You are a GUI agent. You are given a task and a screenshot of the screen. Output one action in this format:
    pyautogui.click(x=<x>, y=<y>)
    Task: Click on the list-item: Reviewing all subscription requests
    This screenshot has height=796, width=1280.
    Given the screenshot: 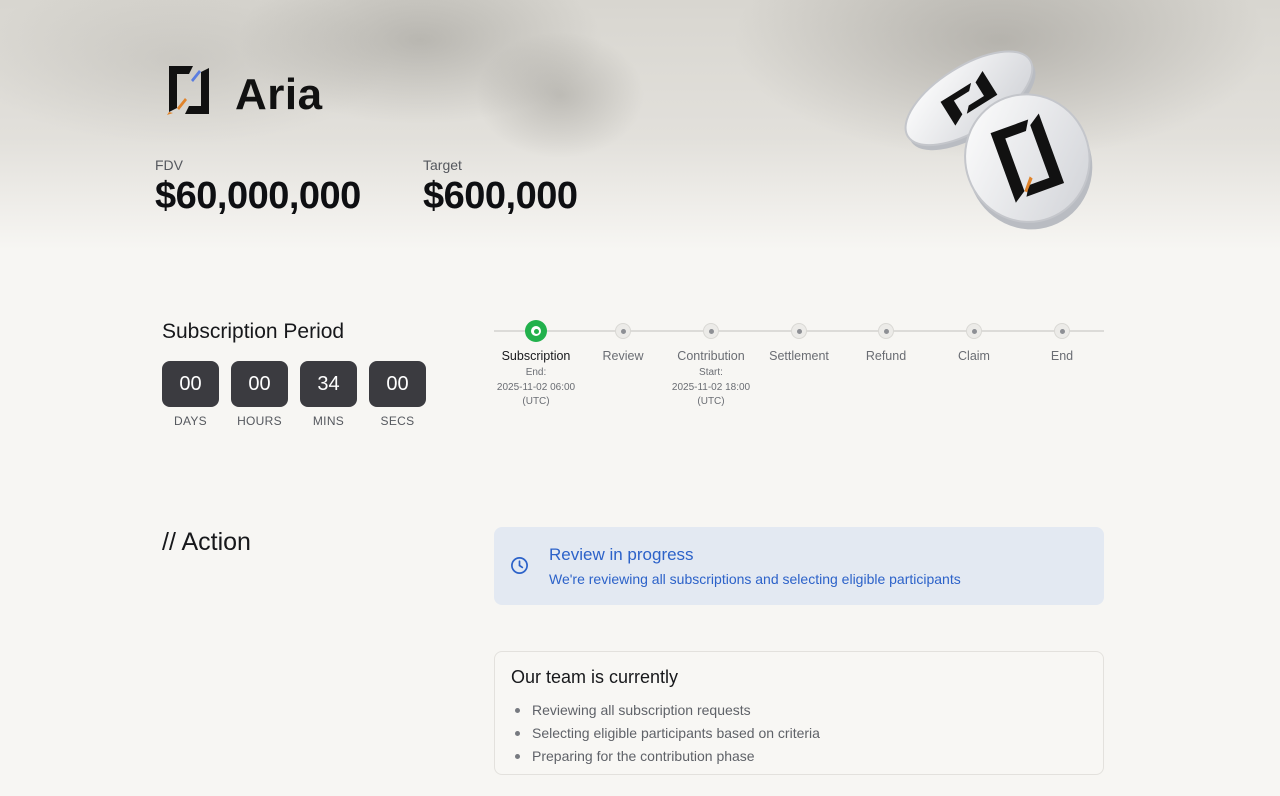 What is the action you would take?
    pyautogui.click(x=665, y=710)
    